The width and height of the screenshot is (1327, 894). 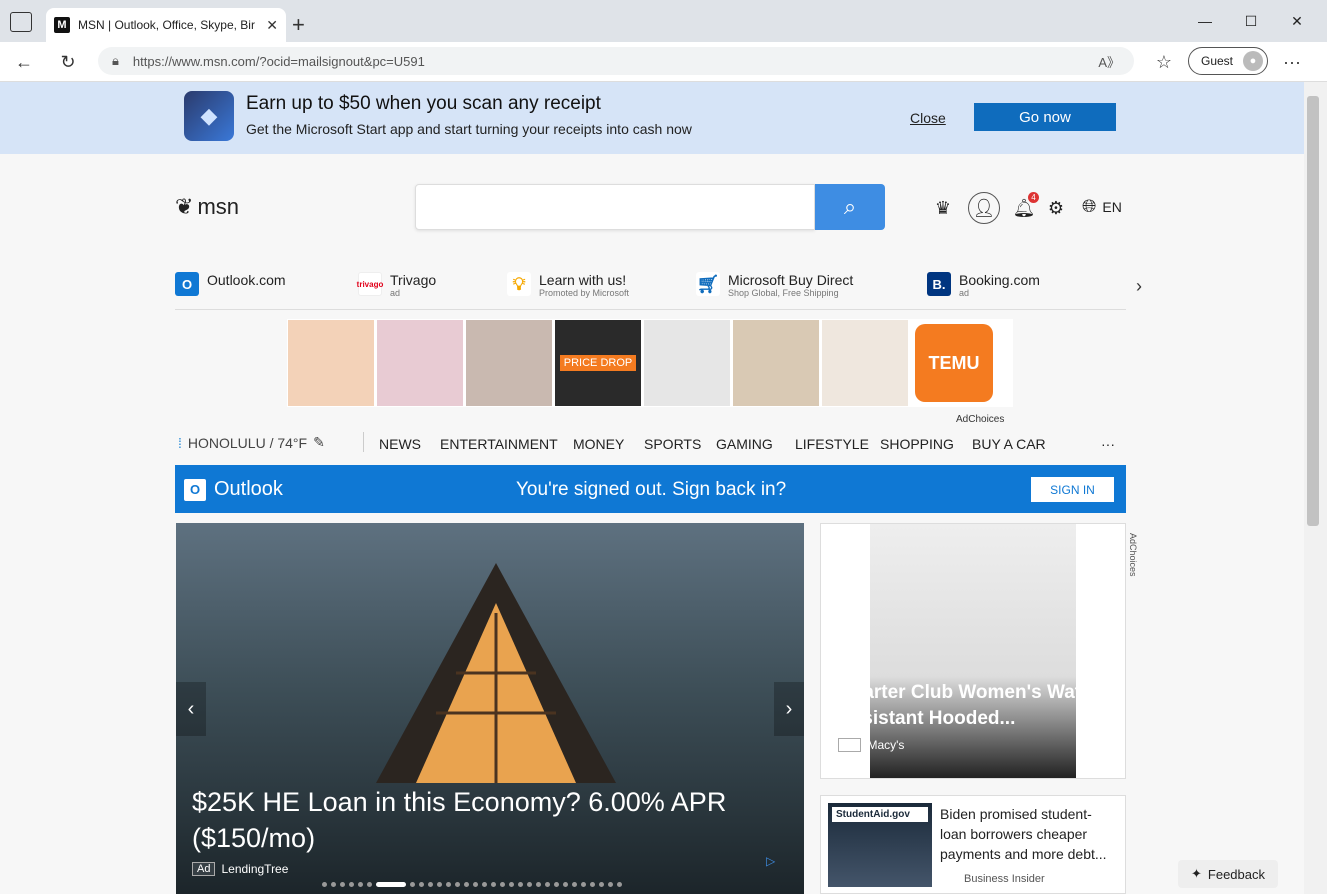 I want to click on ad-banner-strip: PRICE DROP TEMU, so click(x=650, y=363).